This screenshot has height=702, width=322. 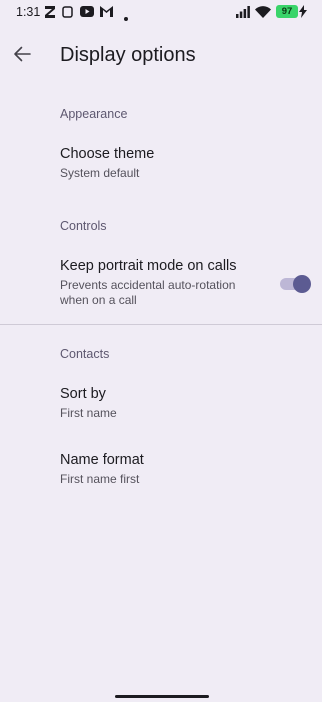 I want to click on gmail-icon, so click(x=106, y=13).